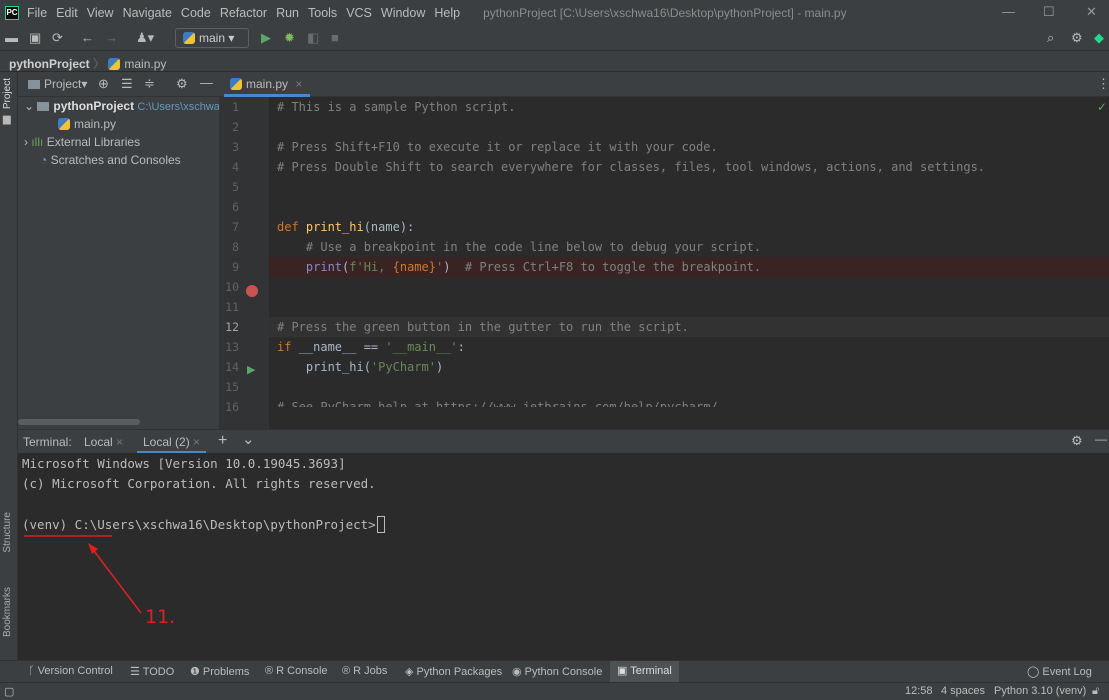  What do you see at coordinates (37, 142) in the screenshot?
I see `library-icon: ıllı` at bounding box center [37, 142].